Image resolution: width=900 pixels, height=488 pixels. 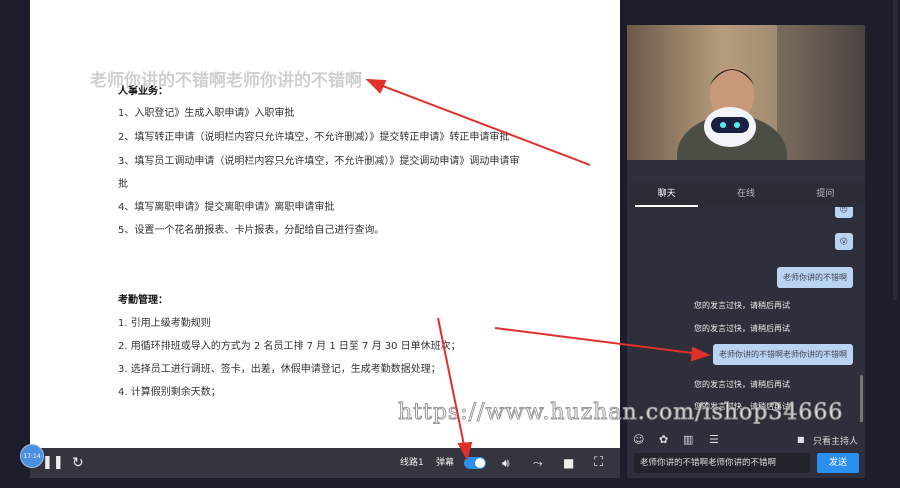 What do you see at coordinates (843, 212) in the screenshot?
I see `emoji-message: 😠` at bounding box center [843, 212].